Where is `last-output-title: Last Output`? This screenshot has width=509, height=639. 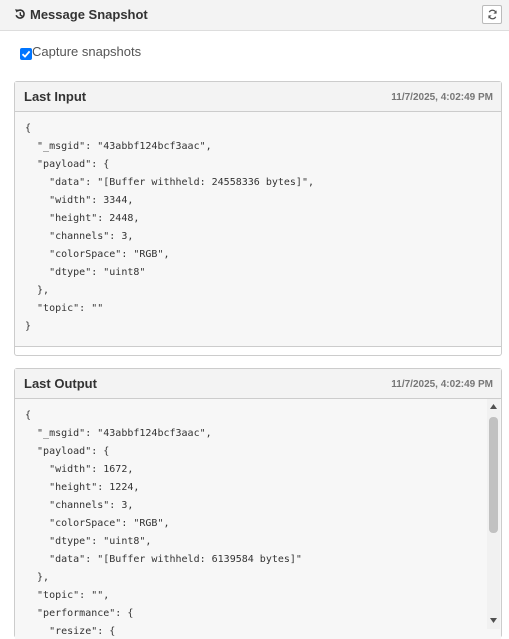 last-output-title: Last Output is located at coordinates (60, 383).